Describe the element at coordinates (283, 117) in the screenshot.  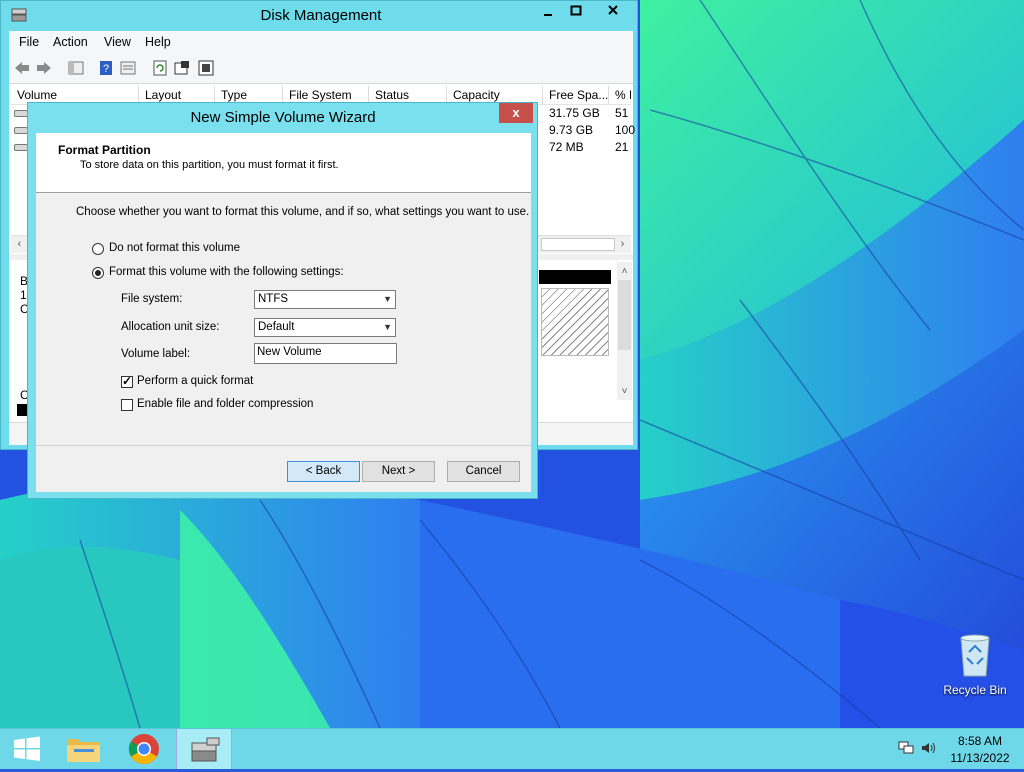
I see `dialog-title: New Simple Volume Wizard` at that location.